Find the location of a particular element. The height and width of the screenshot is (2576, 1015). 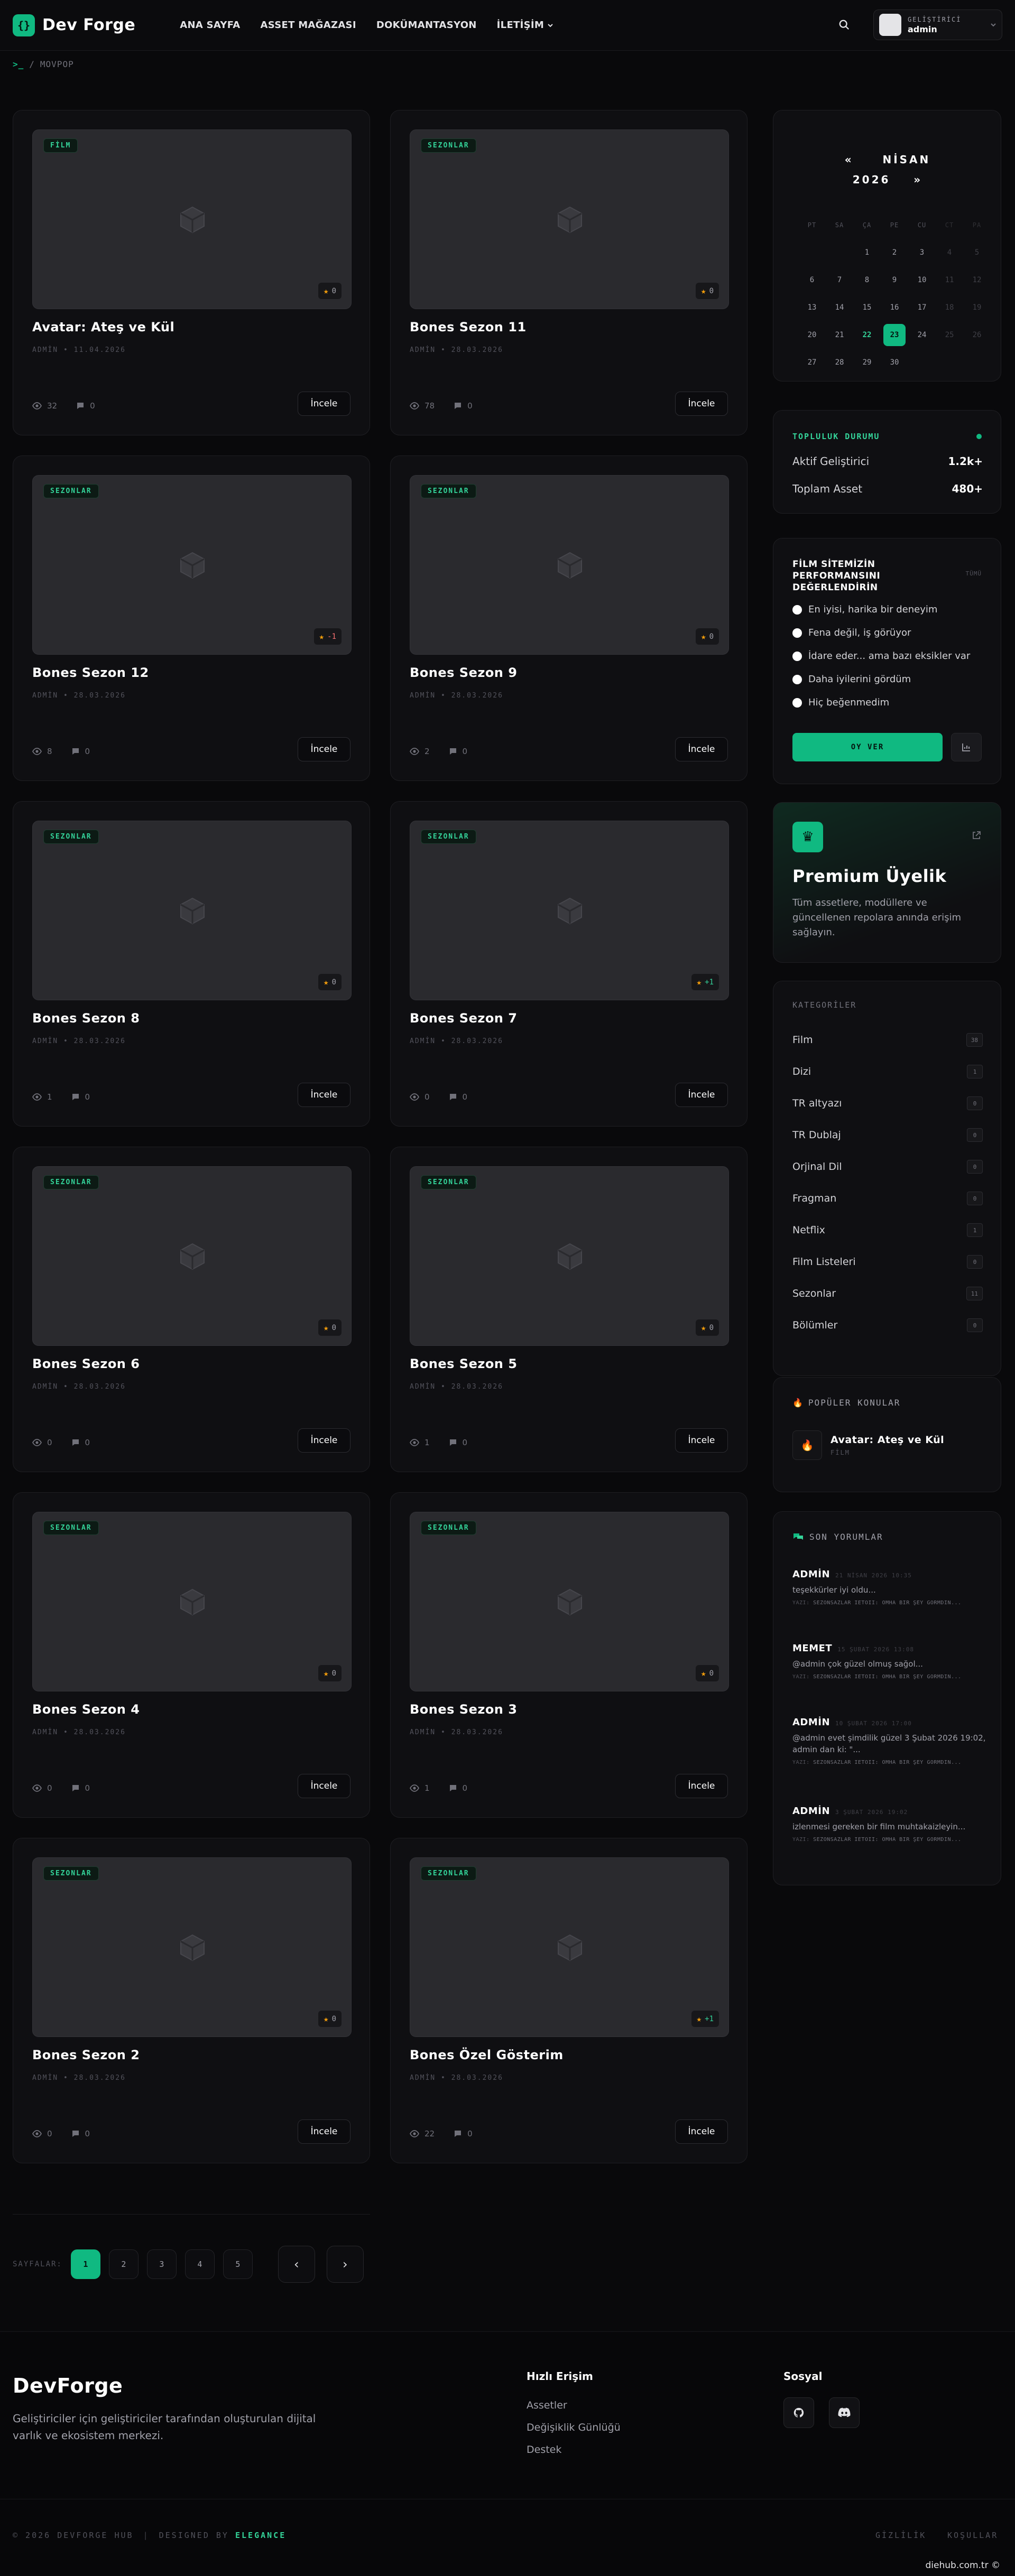

calendar-day: 30 is located at coordinates (894, 363).